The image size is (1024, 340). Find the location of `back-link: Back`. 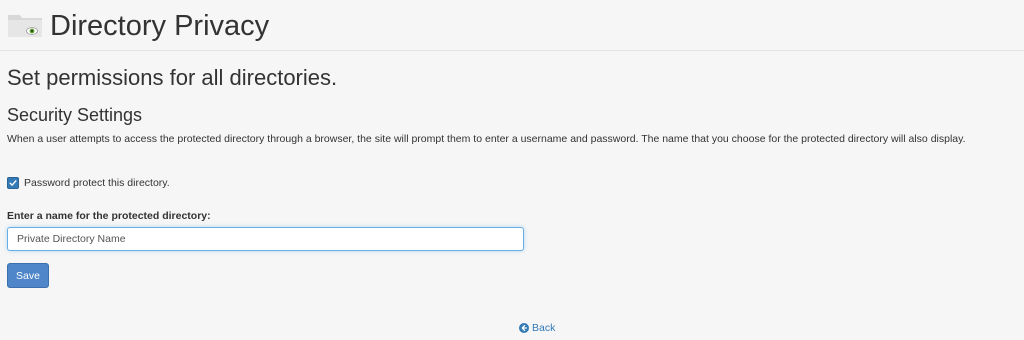

back-link: Back is located at coordinates (537, 328).